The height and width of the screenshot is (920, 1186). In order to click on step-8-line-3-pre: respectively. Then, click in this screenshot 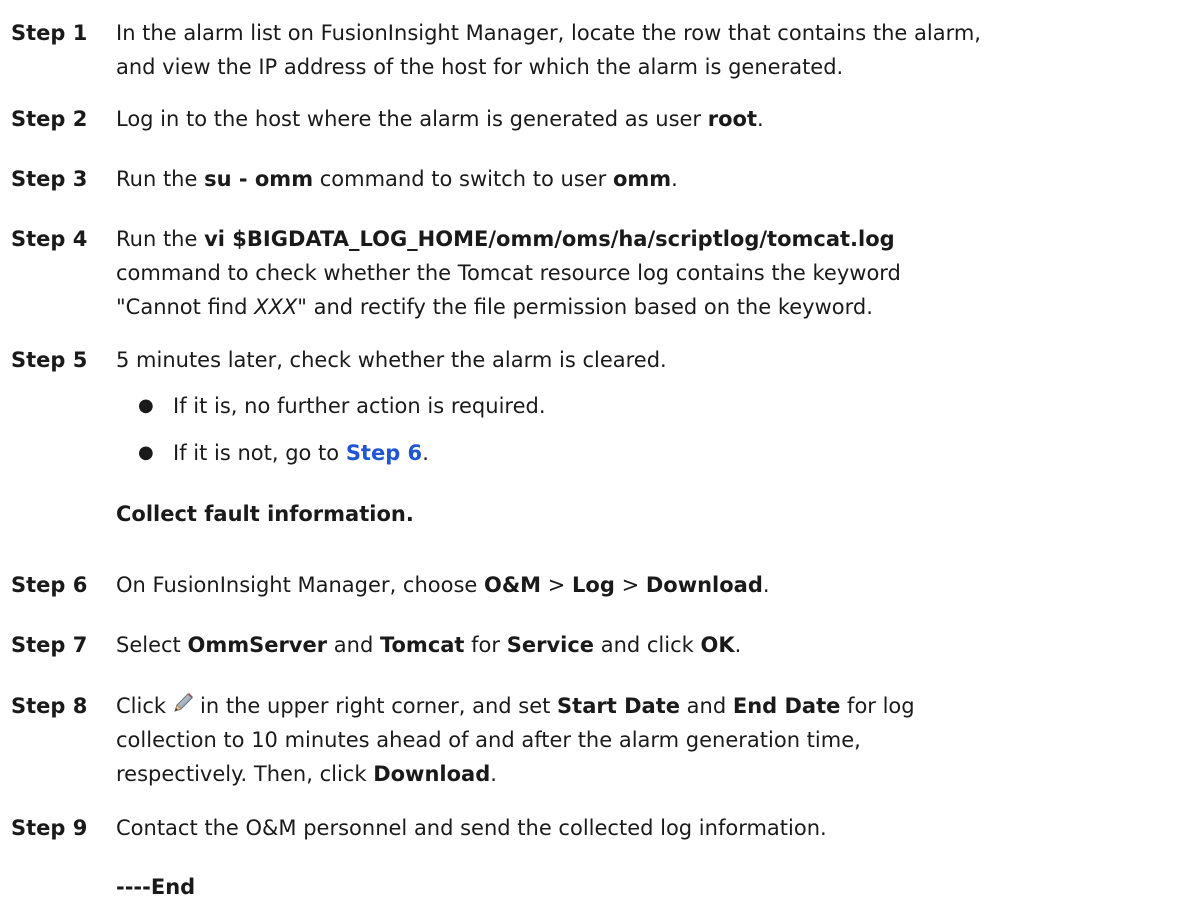, I will do `click(245, 774)`.